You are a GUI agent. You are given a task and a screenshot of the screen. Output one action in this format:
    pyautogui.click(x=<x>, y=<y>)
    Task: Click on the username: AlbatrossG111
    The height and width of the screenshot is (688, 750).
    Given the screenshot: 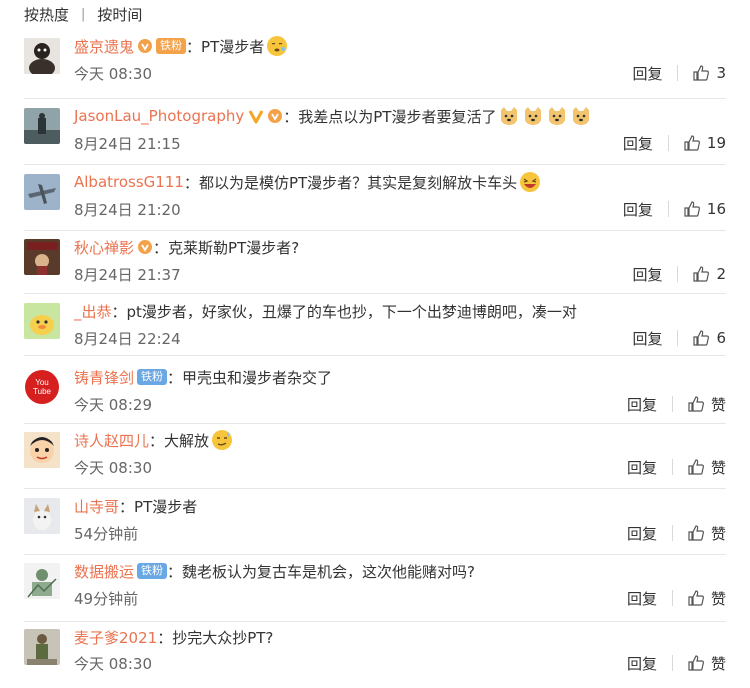 What is the action you would take?
    pyautogui.click(x=129, y=182)
    